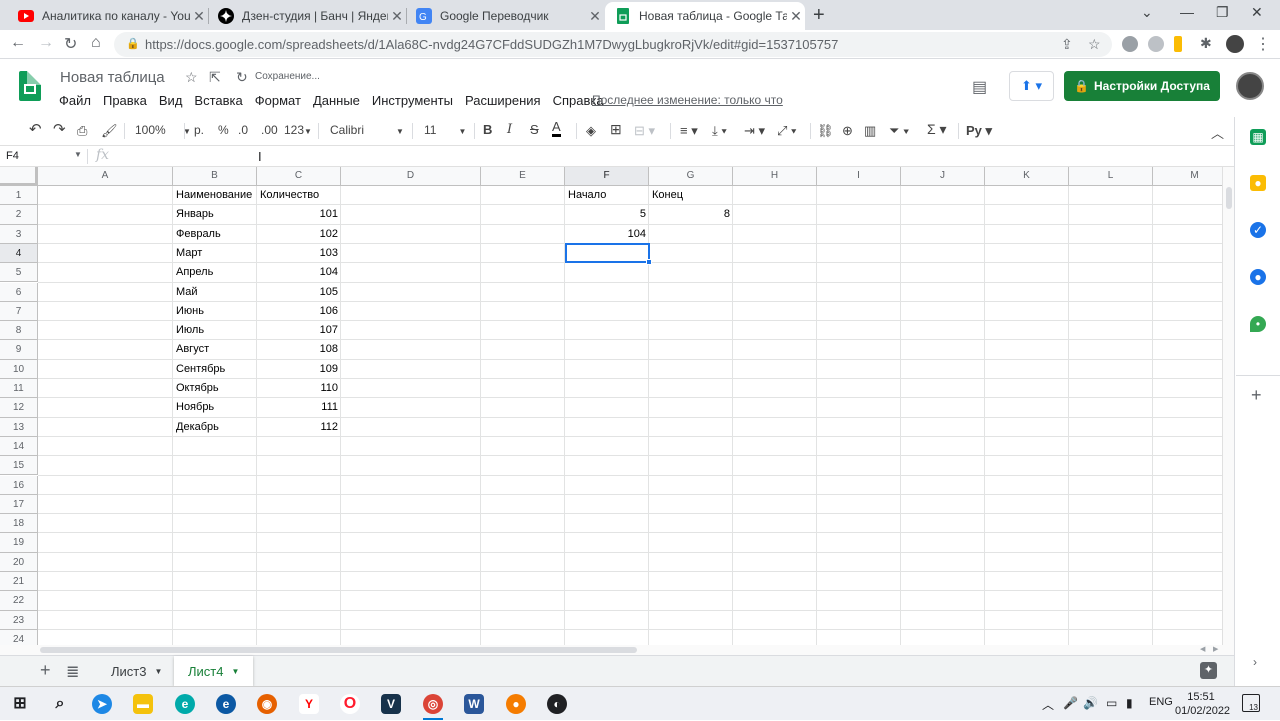 The width and height of the screenshot is (1280, 721). I want to click on column-header-d: D, so click(411, 176).